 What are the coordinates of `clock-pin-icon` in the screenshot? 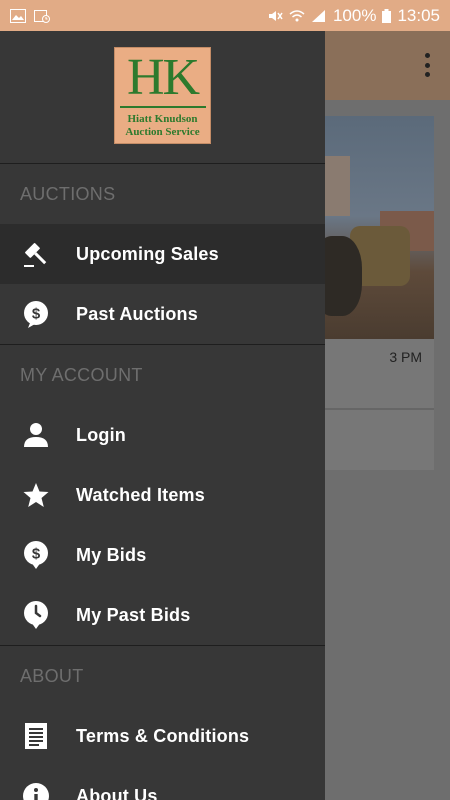 It's located at (36, 615).